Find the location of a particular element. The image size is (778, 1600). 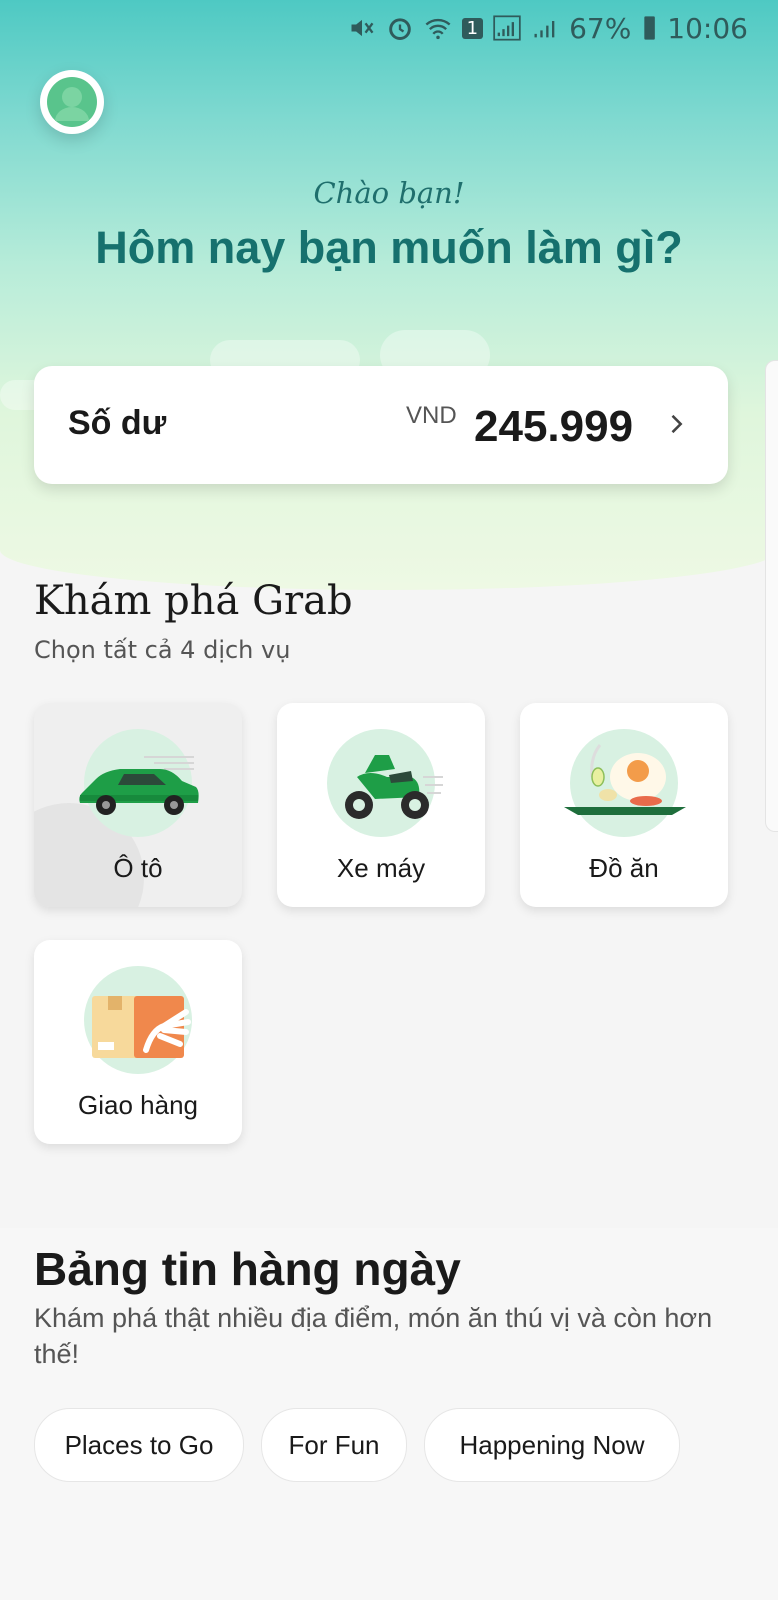

balance-currency: VND is located at coordinates (431, 415).